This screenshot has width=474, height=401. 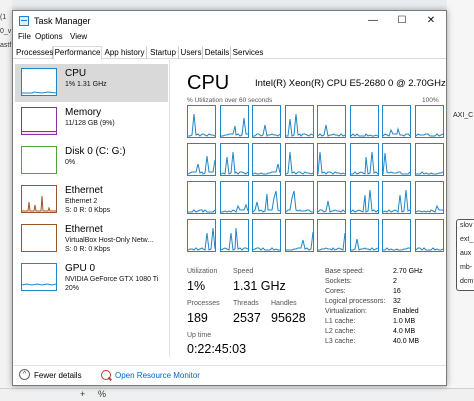 I want to click on bg-plus-button: +, so click(x=82, y=394).